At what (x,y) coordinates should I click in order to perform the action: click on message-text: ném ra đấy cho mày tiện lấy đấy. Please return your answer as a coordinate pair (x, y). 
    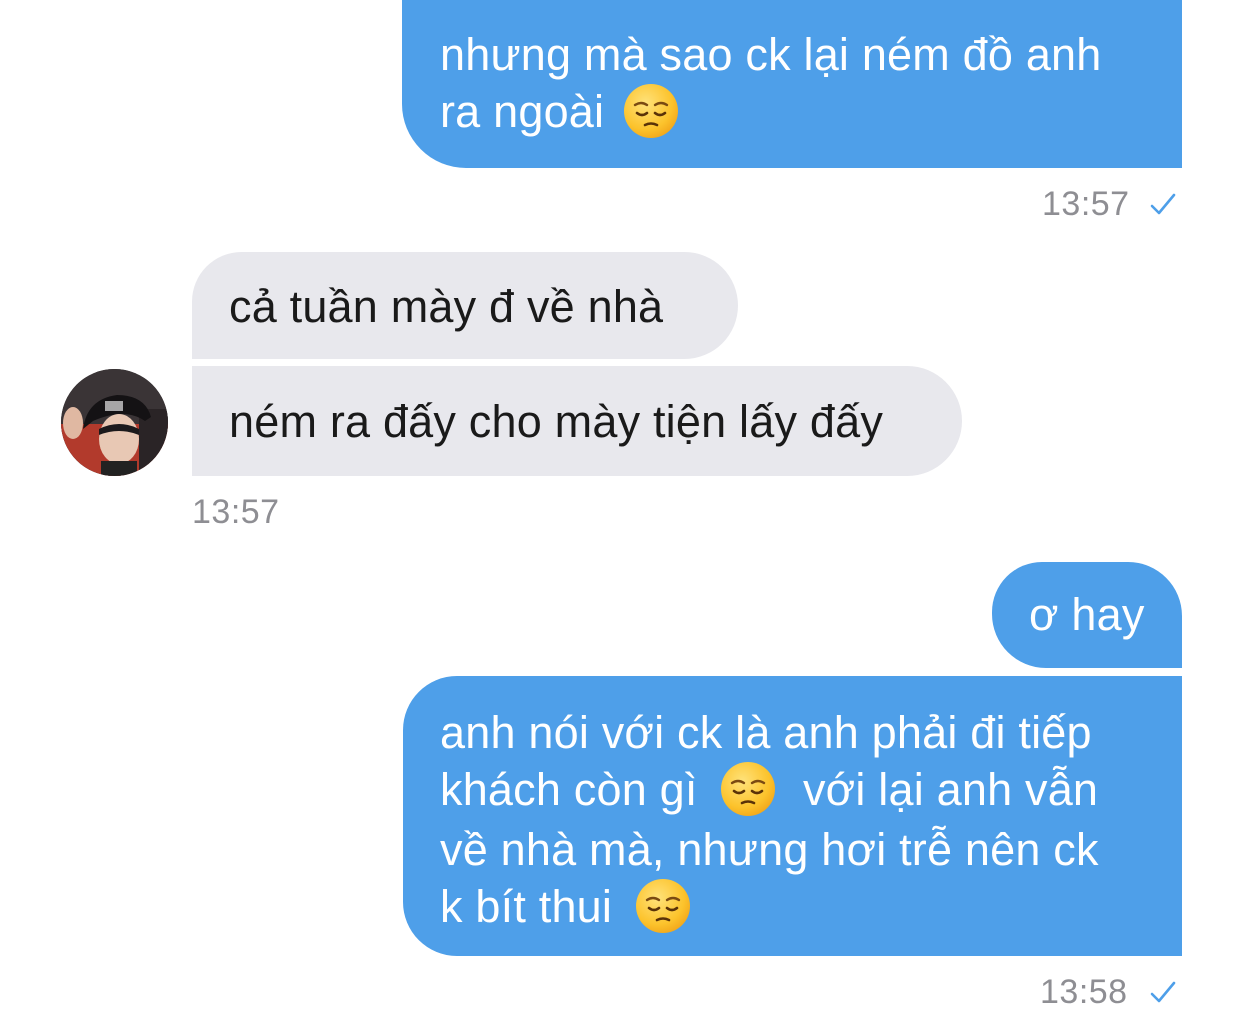
    Looking at the image, I should click on (556, 421).